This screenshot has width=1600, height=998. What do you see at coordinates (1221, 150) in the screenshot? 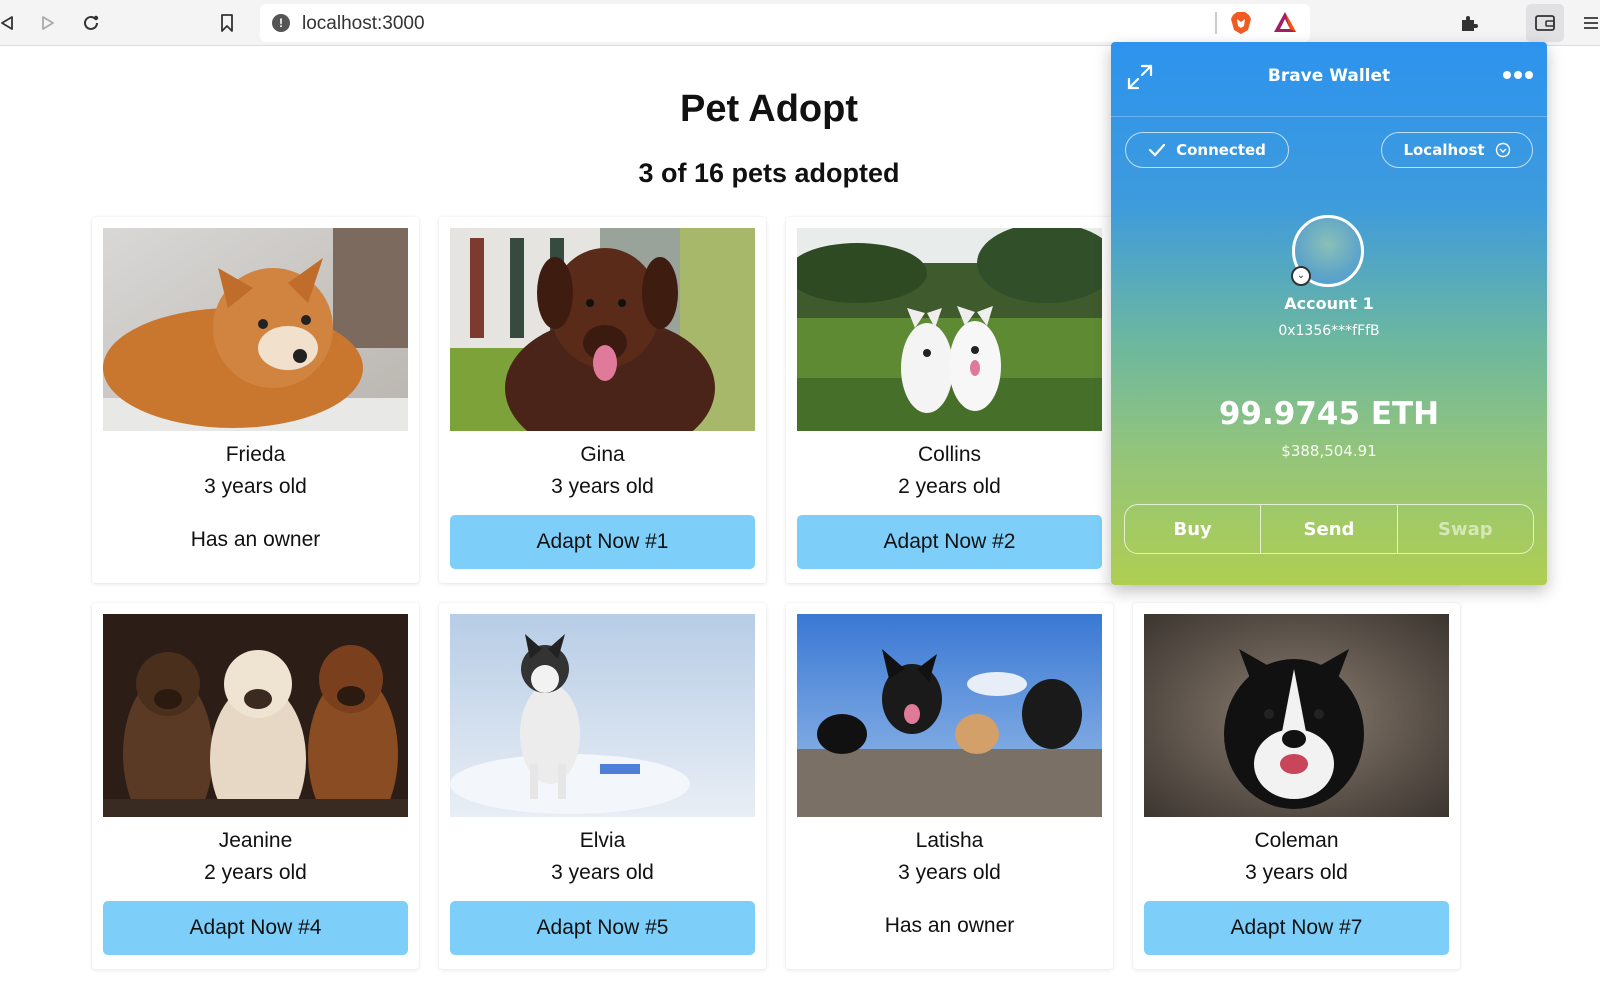
I see `connected-label: Connected` at bounding box center [1221, 150].